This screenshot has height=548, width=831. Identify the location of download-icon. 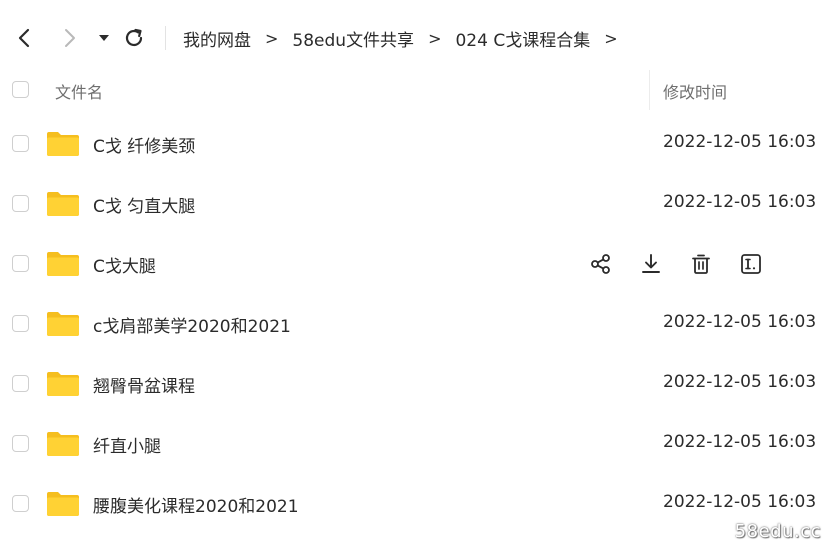
(651, 263).